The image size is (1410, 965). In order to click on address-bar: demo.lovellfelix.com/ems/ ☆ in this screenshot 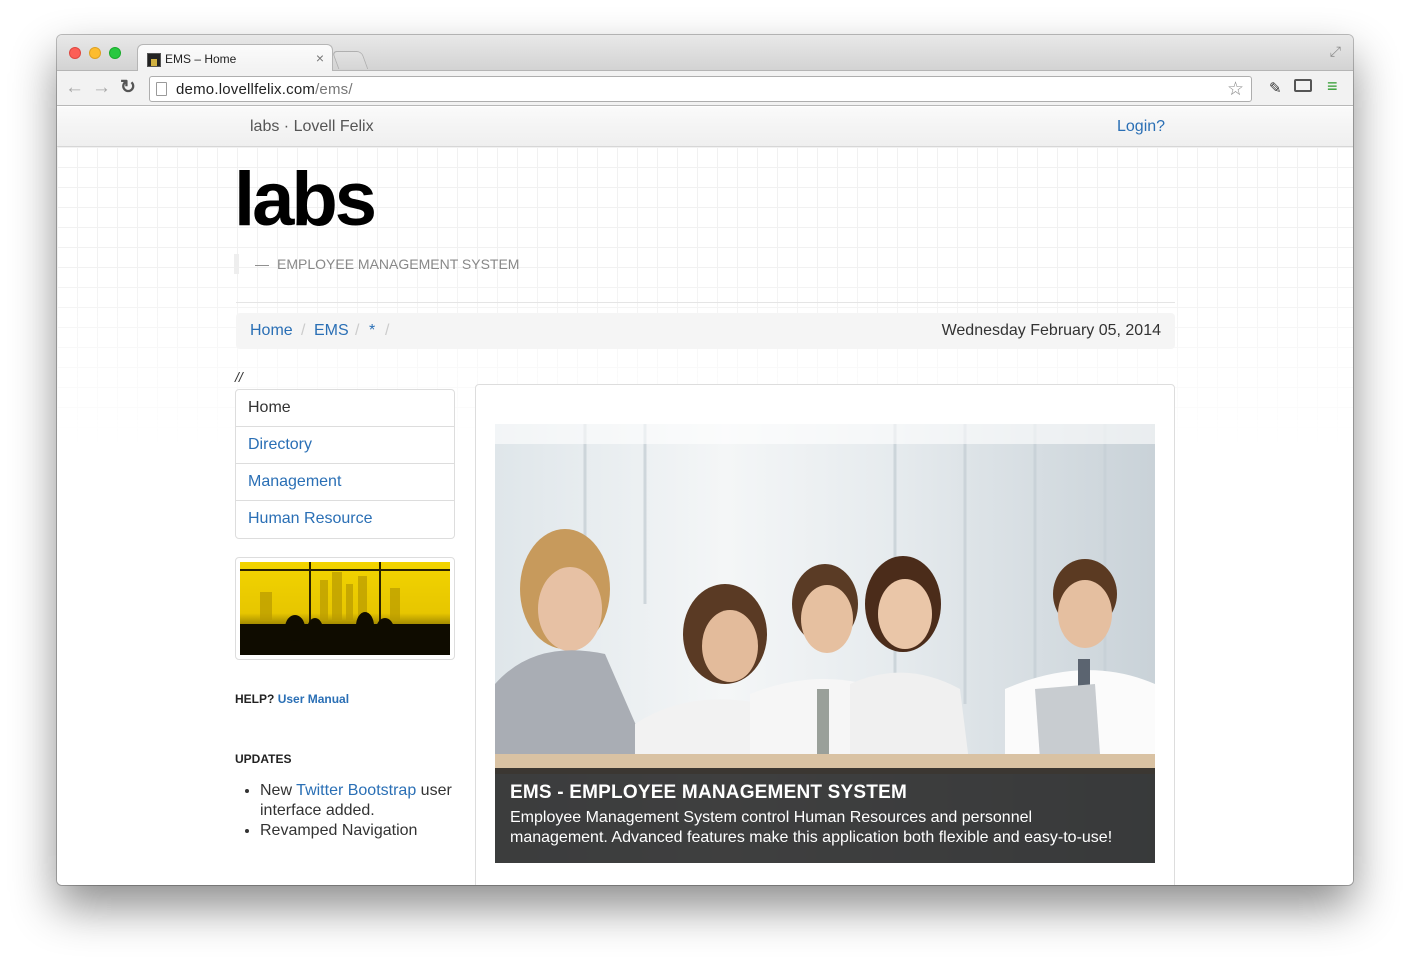, I will do `click(700, 89)`.